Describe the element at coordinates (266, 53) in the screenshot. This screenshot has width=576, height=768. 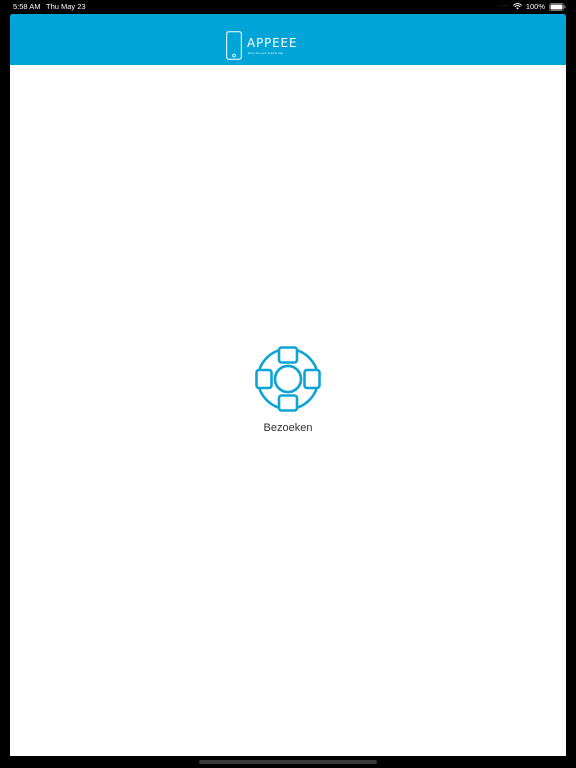
I see `logo-tagline: Meer dan een Sociale App` at that location.